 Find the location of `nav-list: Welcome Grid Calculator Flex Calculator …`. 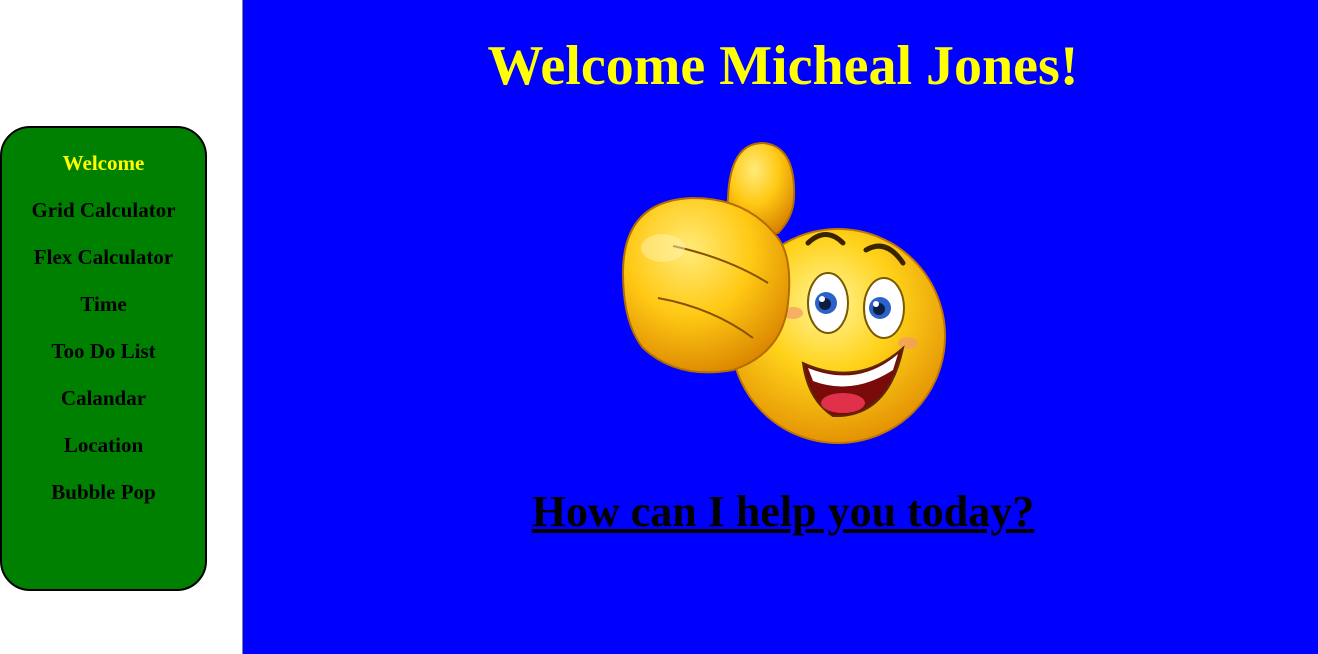

nav-list: Welcome Grid Calculator Flex Calculator … is located at coordinates (103, 338).